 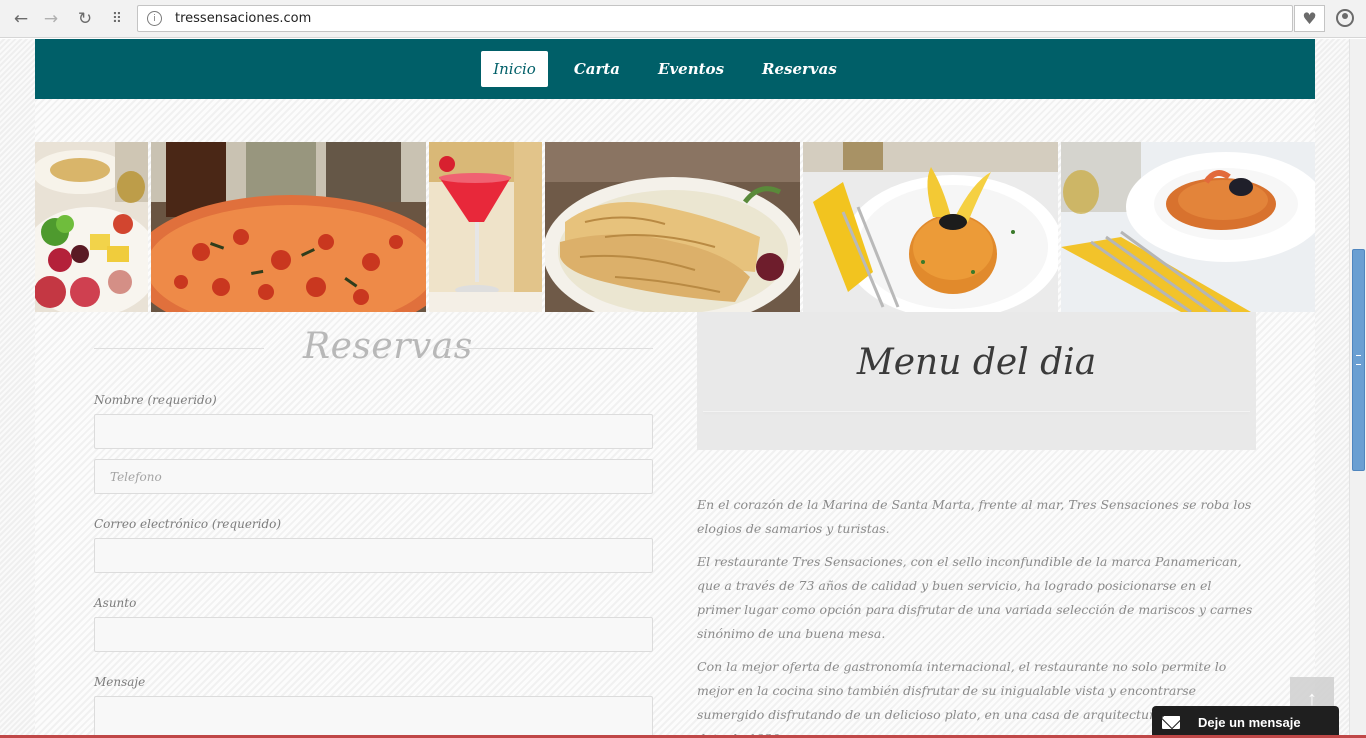 What do you see at coordinates (188, 524) in the screenshot?
I see `email-label: Correo electrónico (requerido)` at bounding box center [188, 524].